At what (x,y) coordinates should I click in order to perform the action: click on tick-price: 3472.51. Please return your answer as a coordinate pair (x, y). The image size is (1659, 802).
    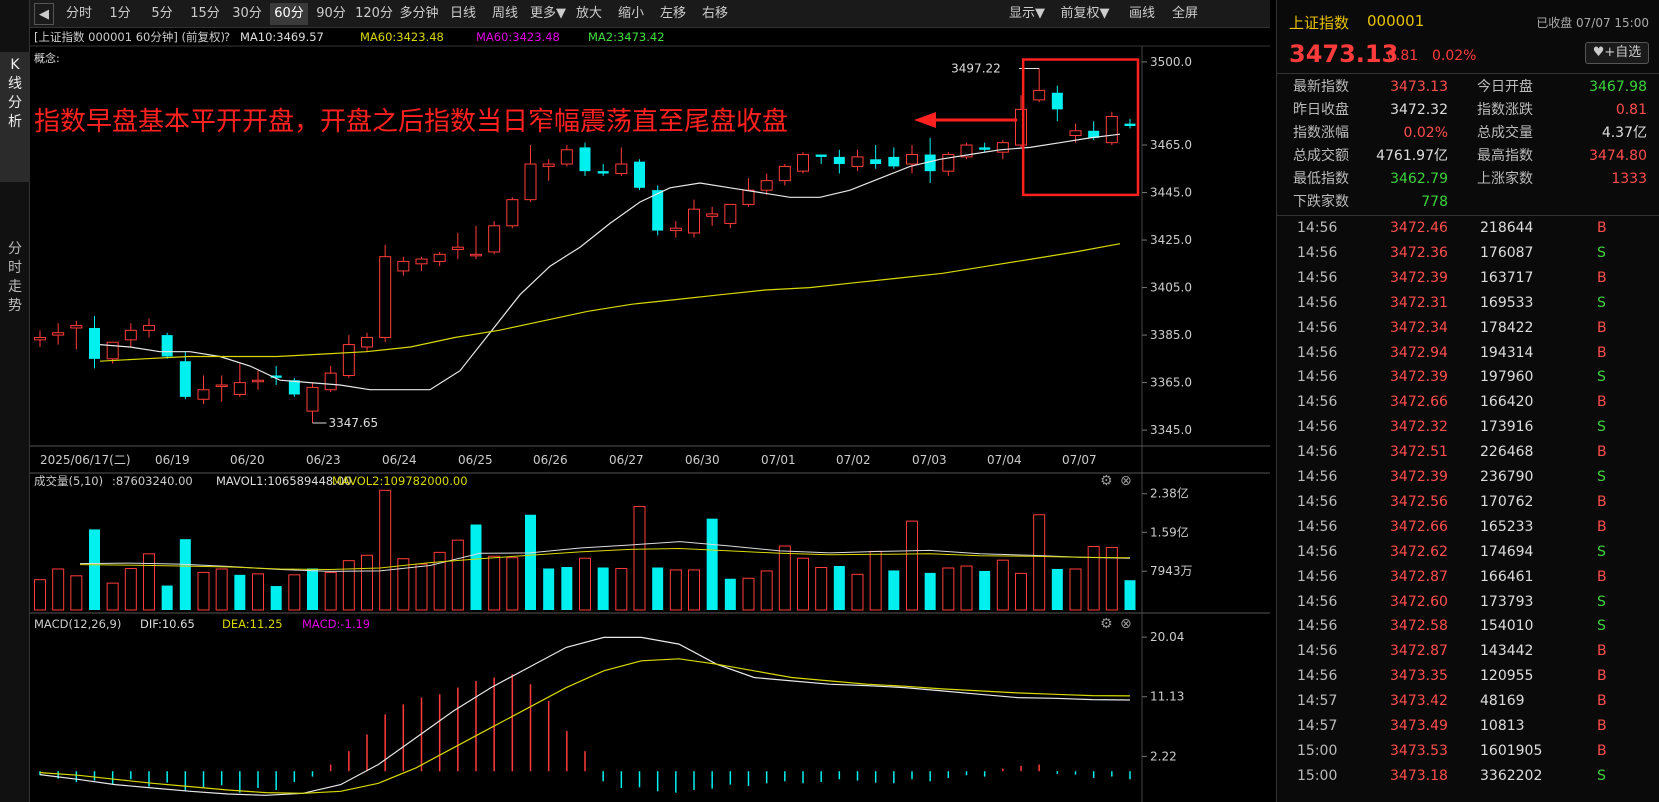
    Looking at the image, I should click on (1419, 452).